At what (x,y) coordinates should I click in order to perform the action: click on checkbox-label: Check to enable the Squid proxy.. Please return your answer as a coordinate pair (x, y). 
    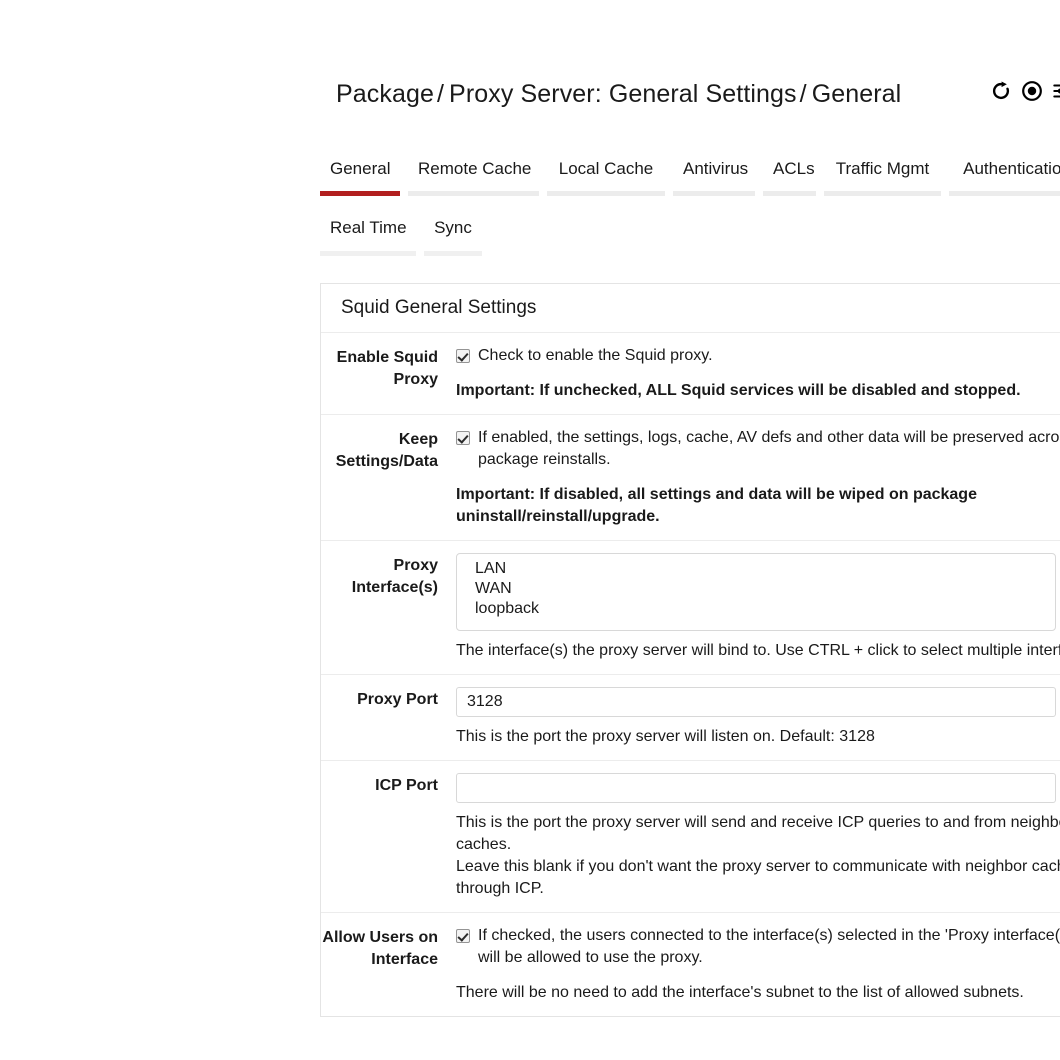
    Looking at the image, I should click on (595, 355).